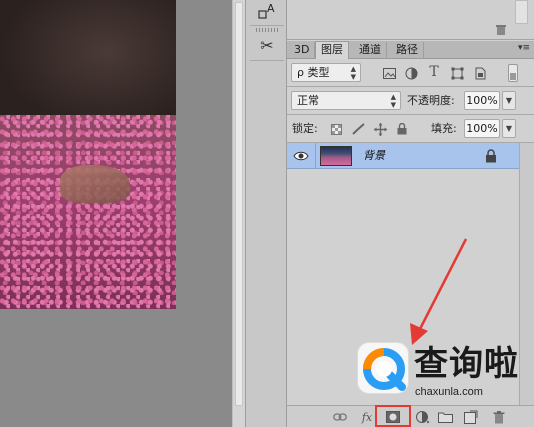  Describe the element at coordinates (423, 417) in the screenshot. I see `adjustment-layer-icon` at that location.